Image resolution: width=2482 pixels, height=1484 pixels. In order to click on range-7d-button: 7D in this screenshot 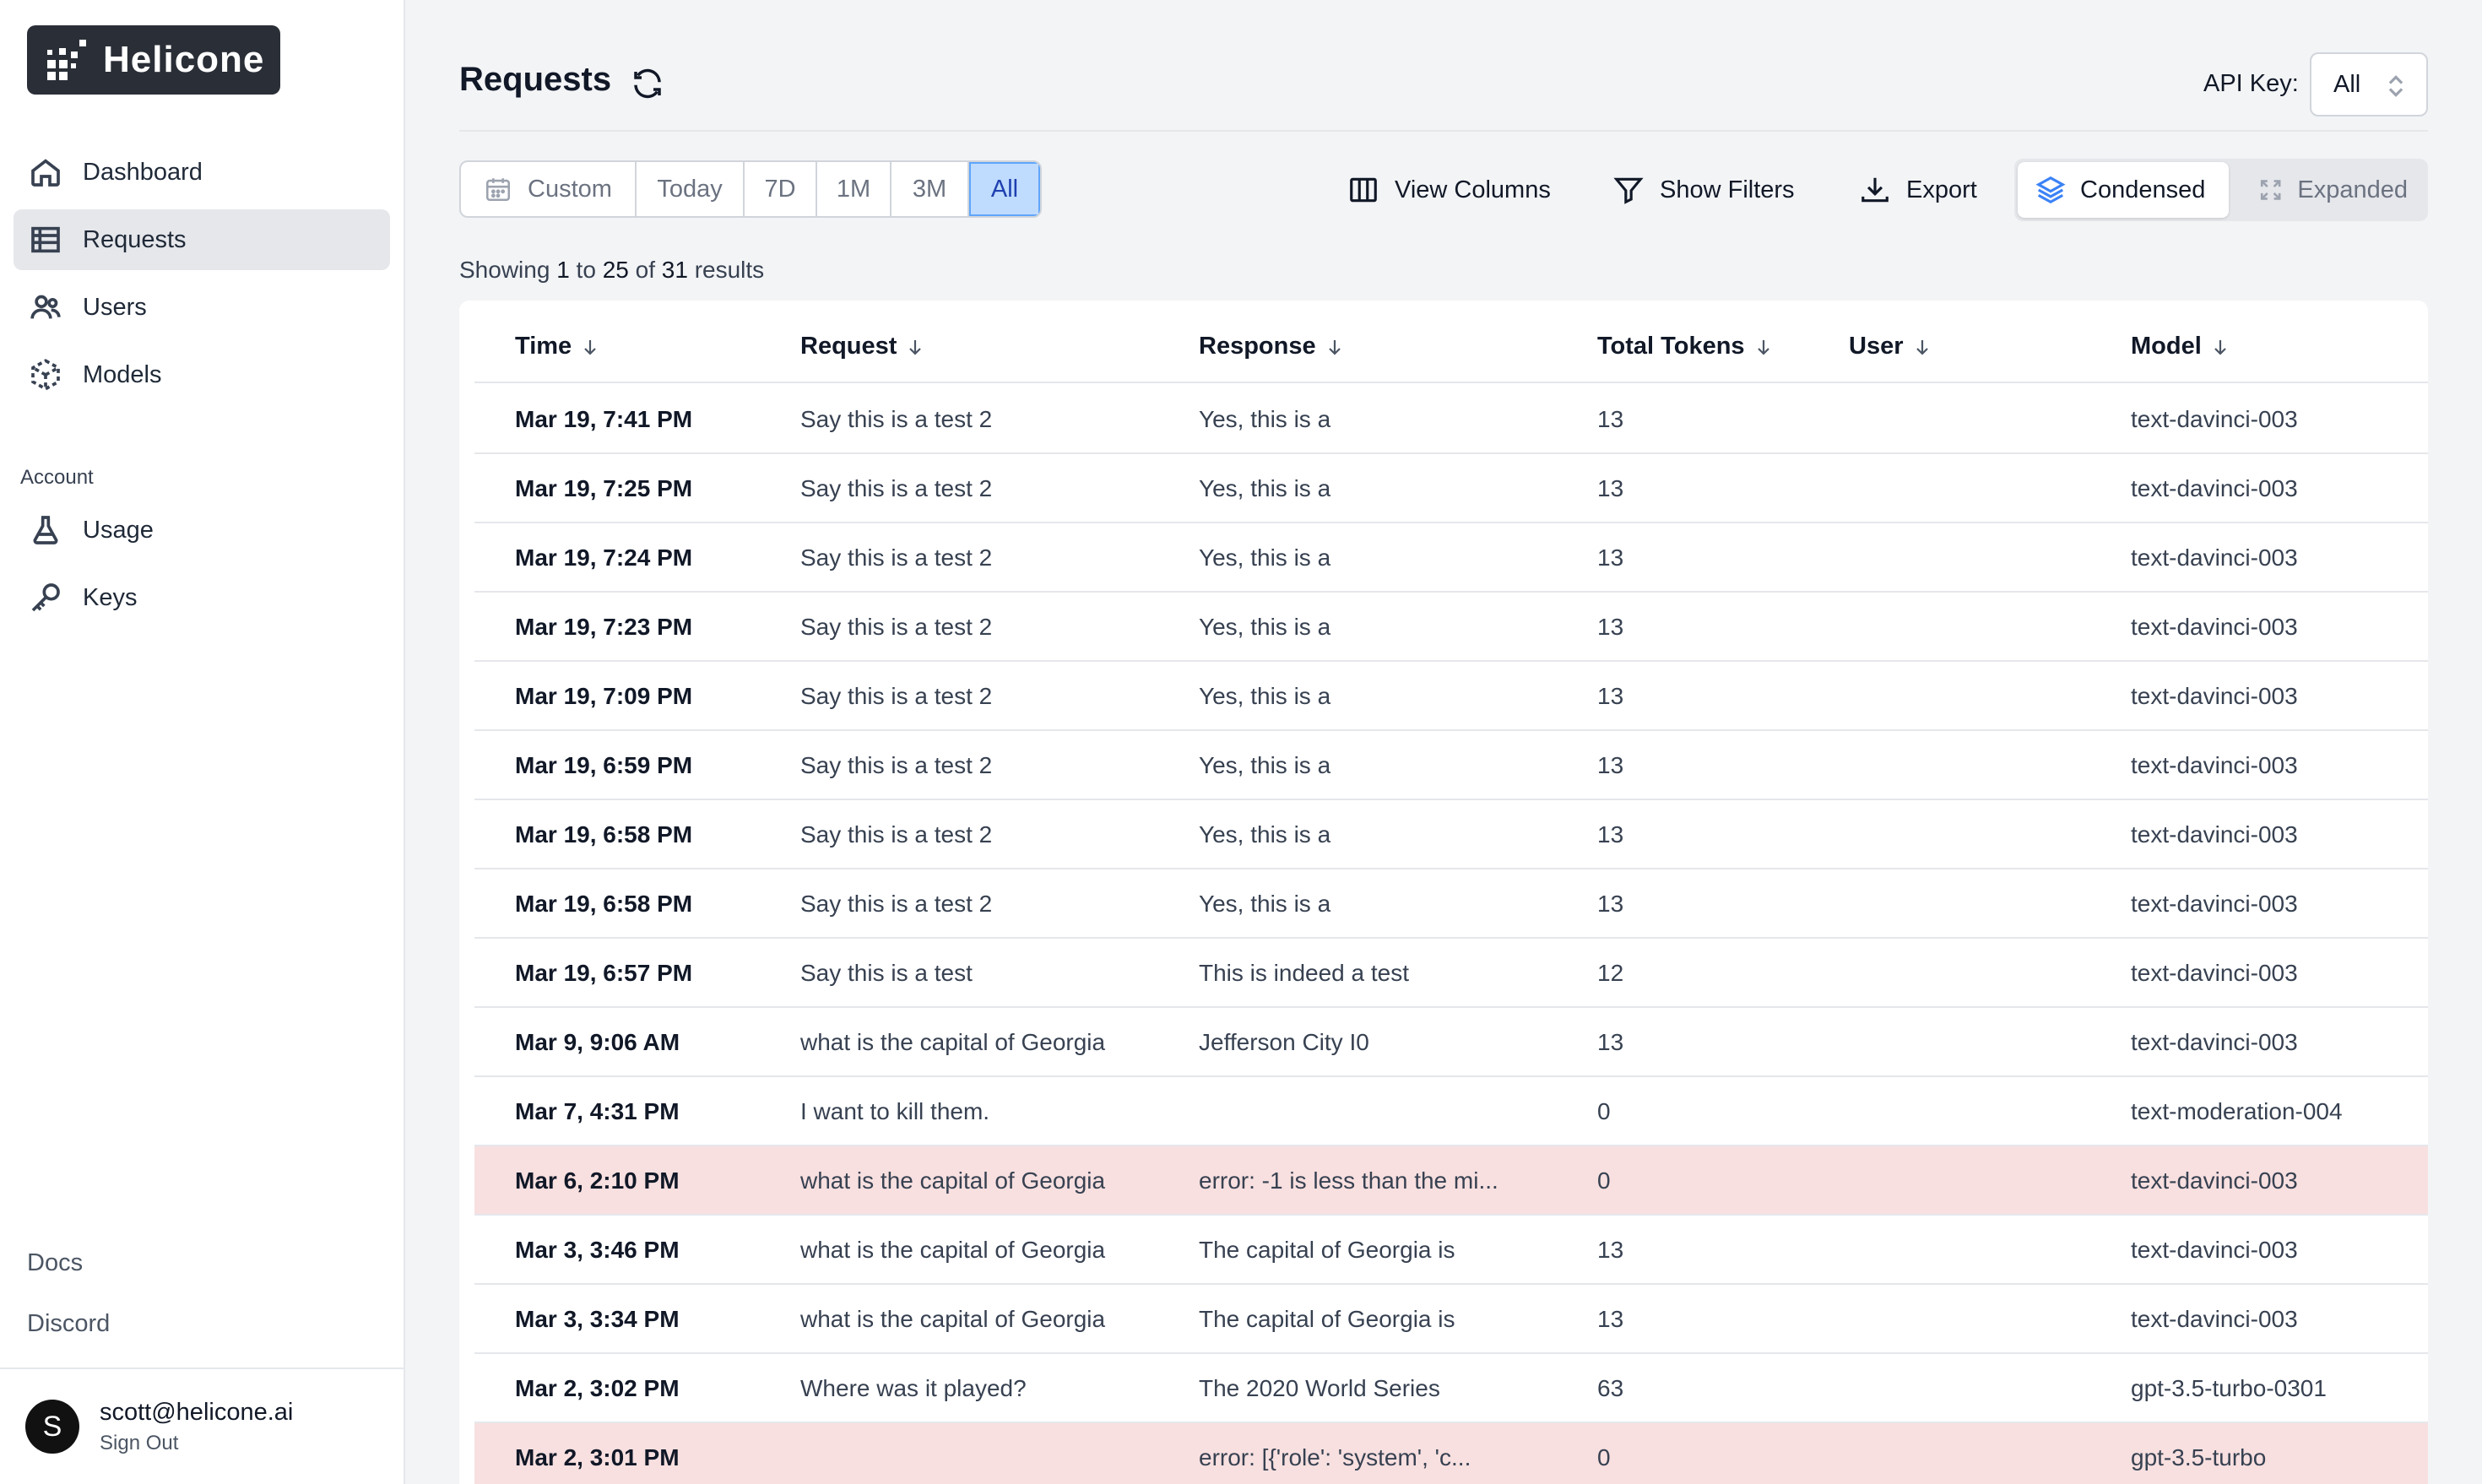, I will do `click(781, 189)`.